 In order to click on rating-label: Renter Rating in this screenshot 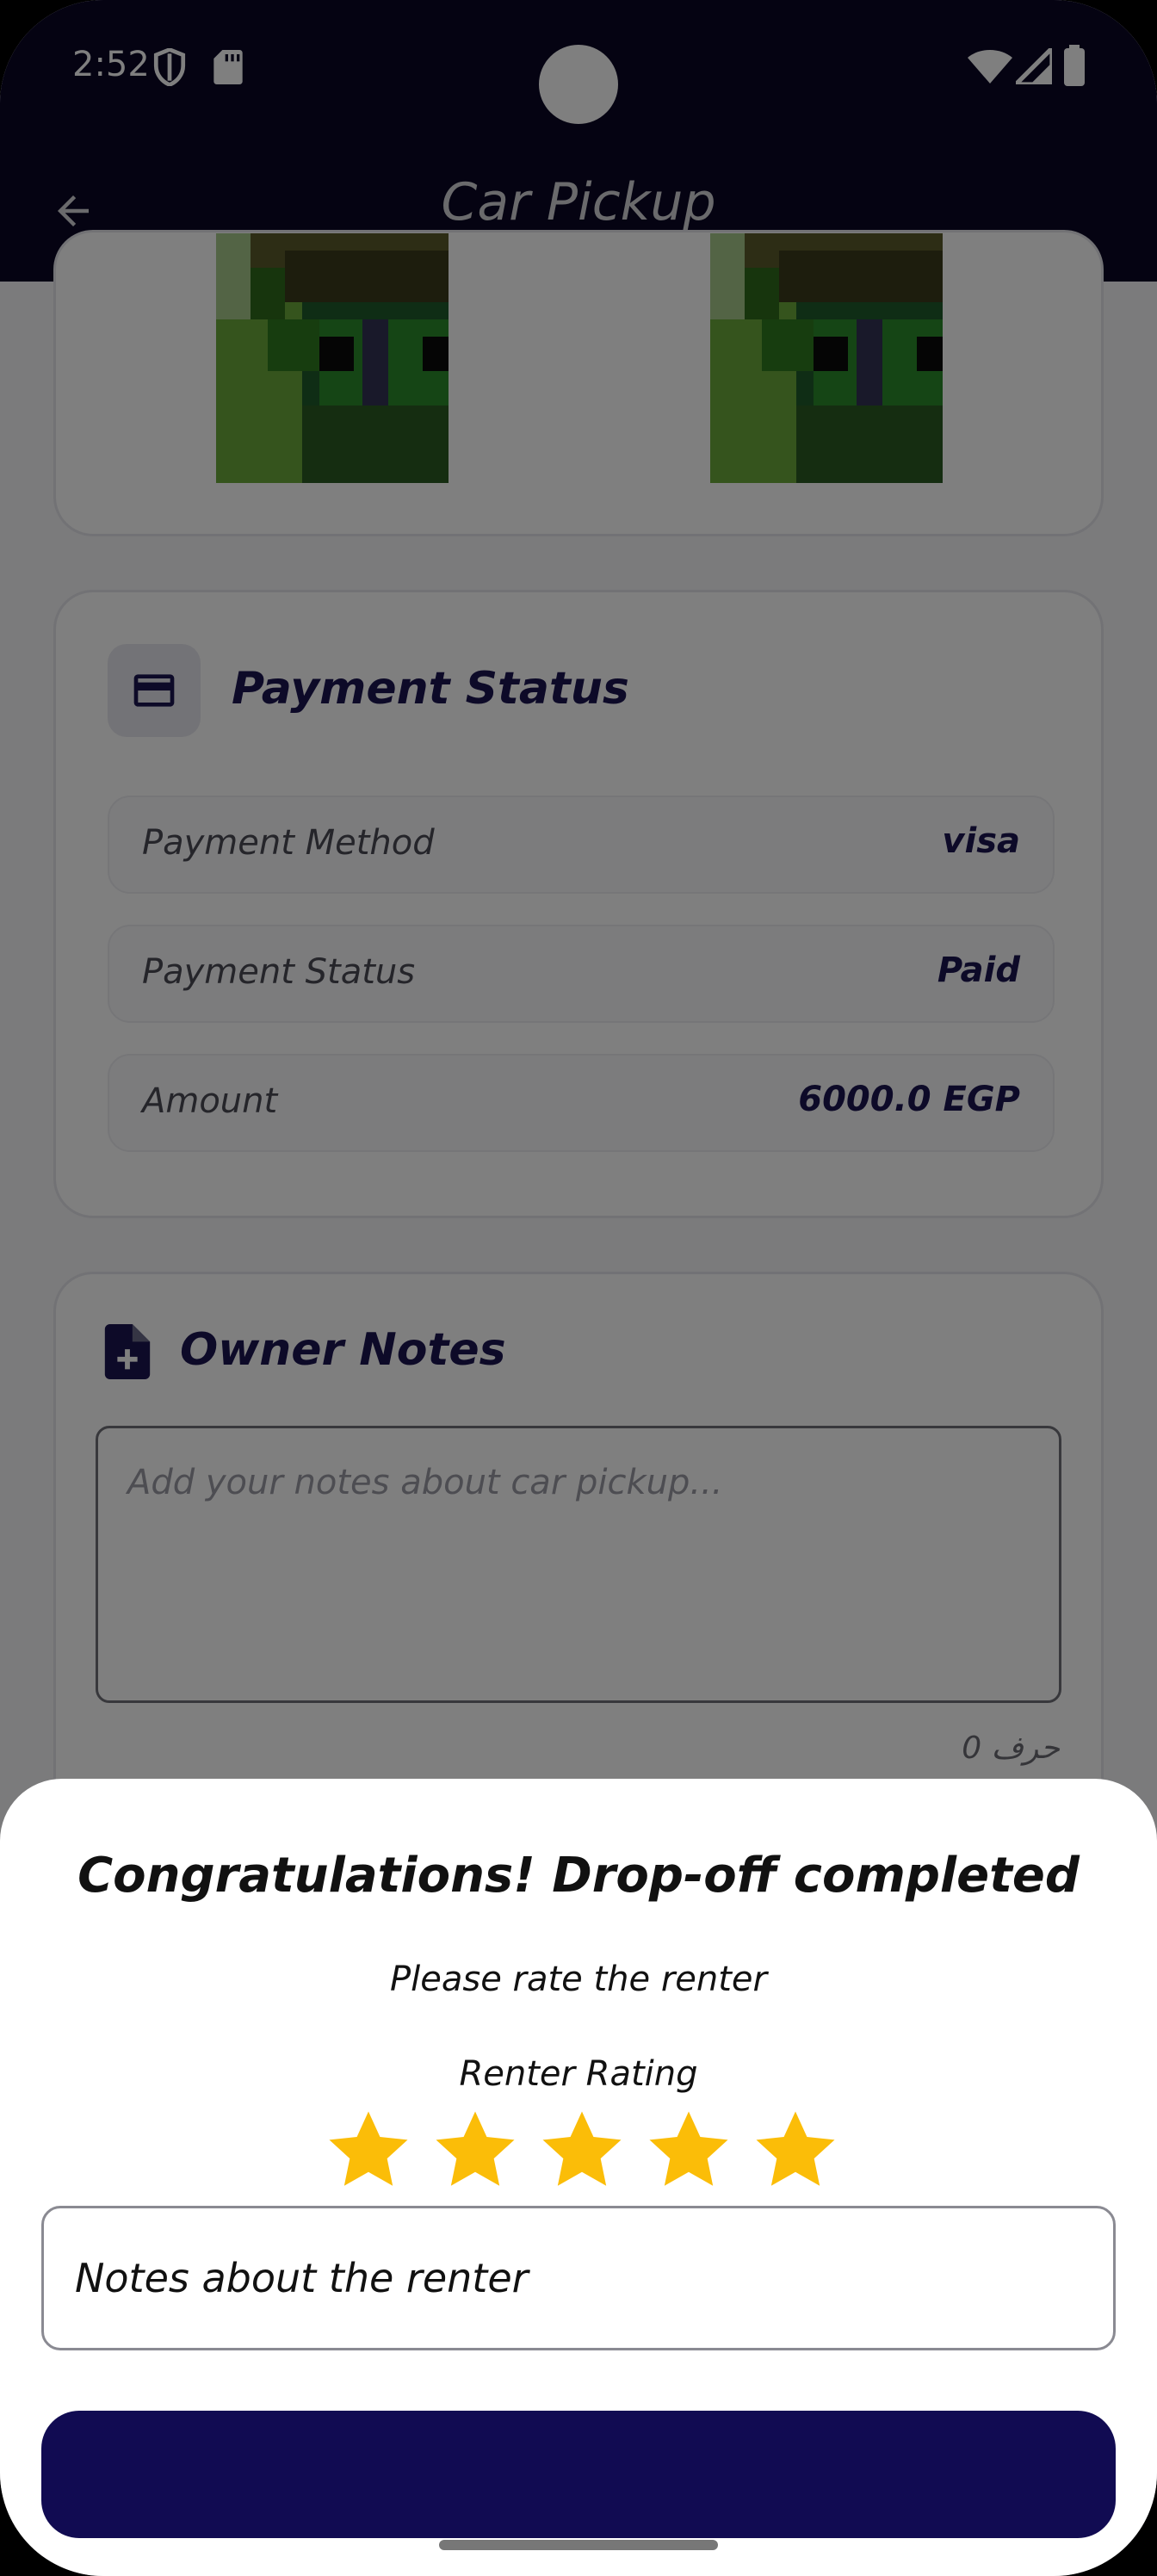, I will do `click(579, 2074)`.